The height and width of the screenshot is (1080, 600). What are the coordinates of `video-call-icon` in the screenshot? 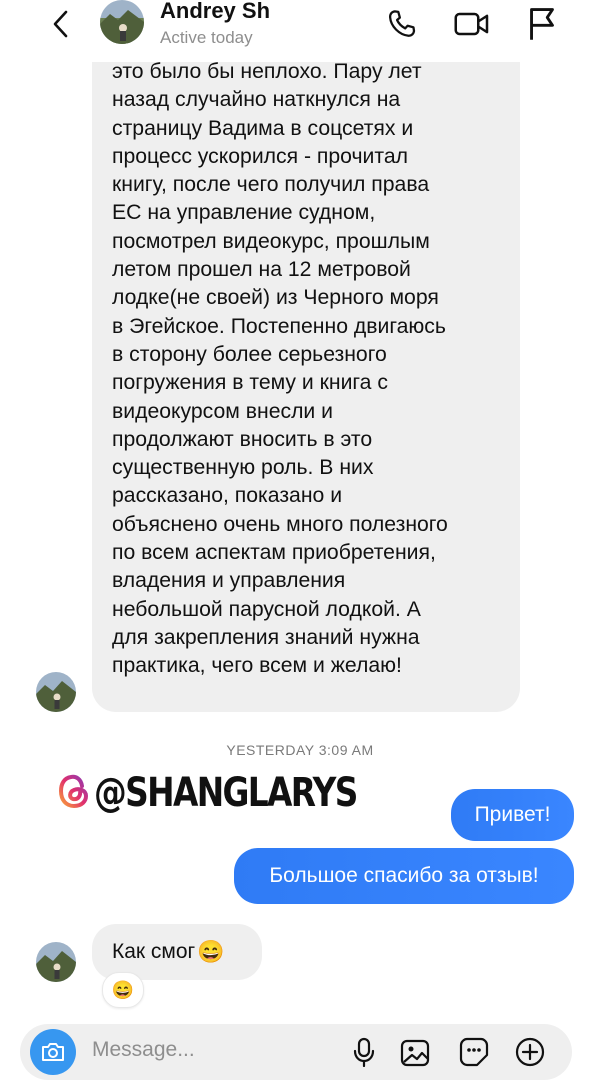 It's located at (472, 24).